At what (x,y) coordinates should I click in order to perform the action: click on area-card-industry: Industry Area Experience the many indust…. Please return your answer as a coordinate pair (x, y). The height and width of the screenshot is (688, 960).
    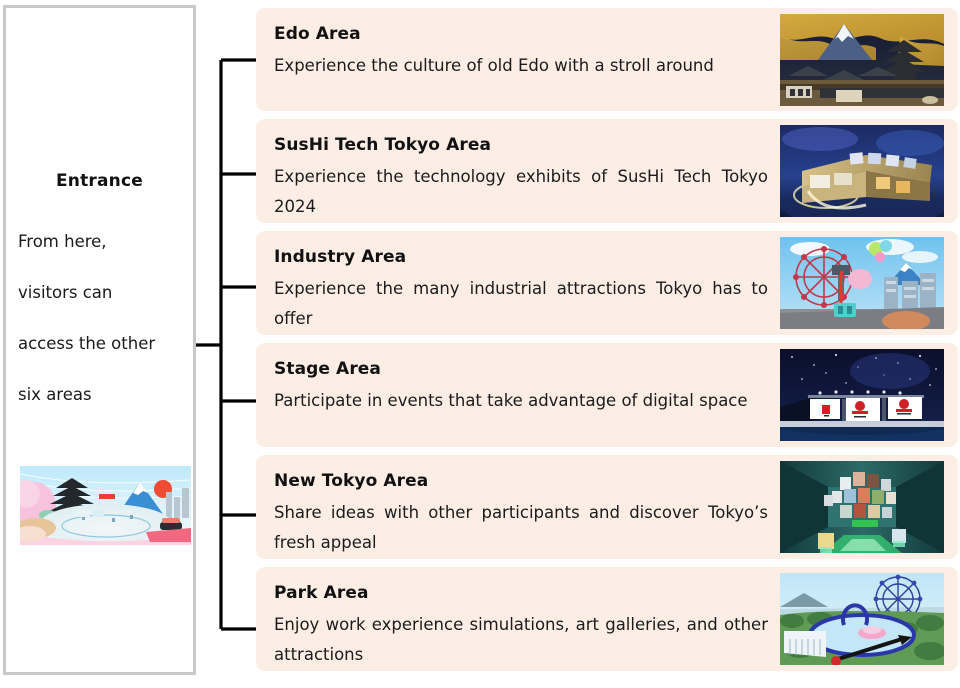
    Looking at the image, I should click on (607, 283).